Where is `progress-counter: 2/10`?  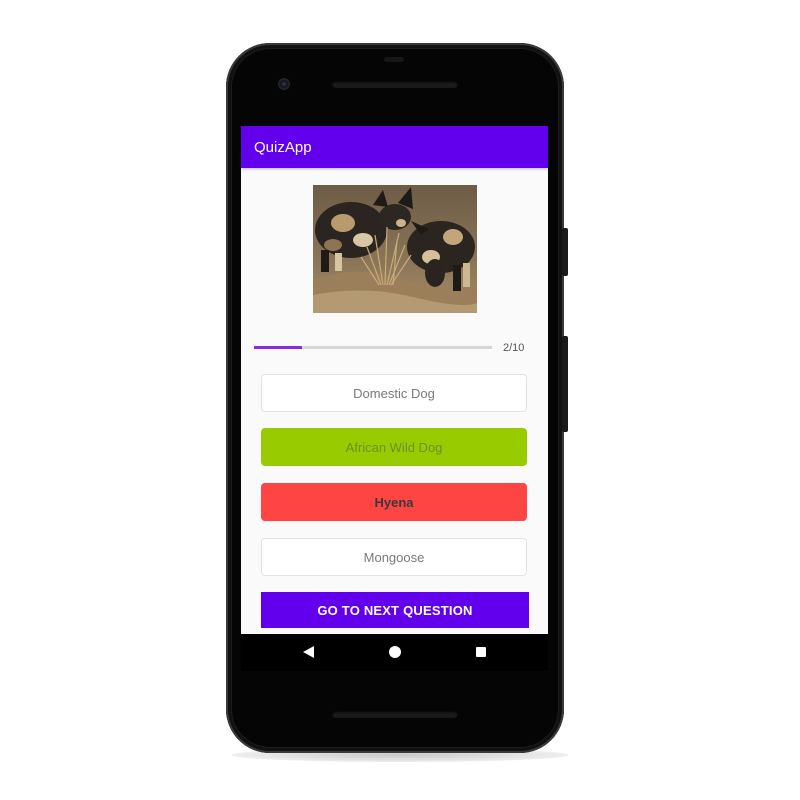 progress-counter: 2/10 is located at coordinates (514, 348).